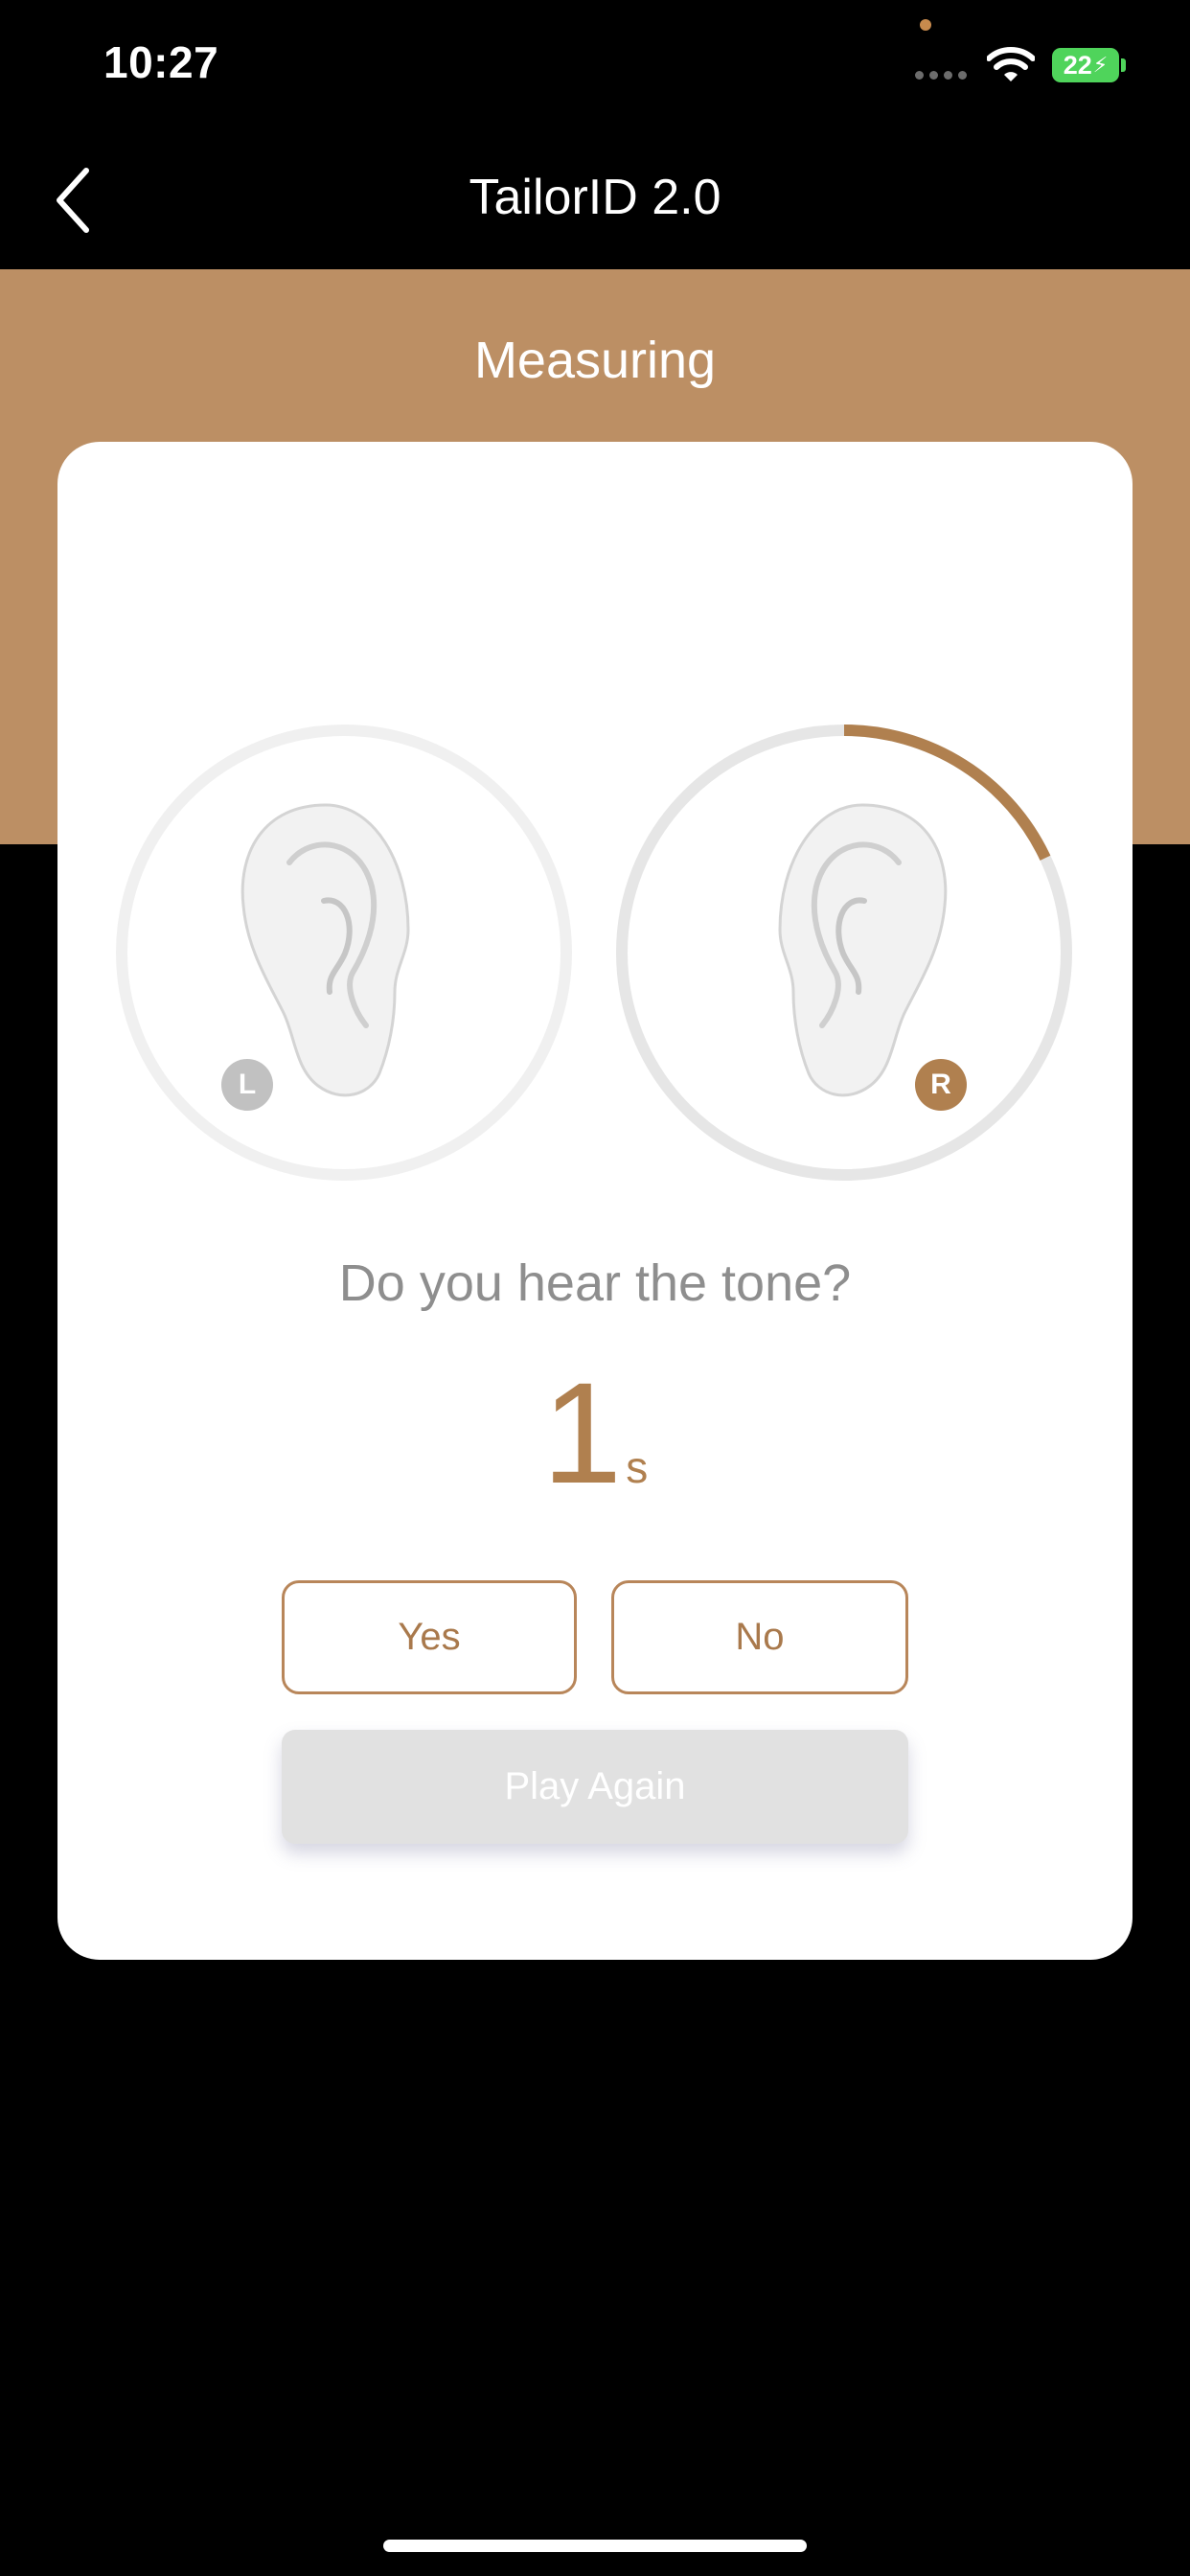  What do you see at coordinates (844, 952) in the screenshot?
I see `right-ear-progress-ring` at bounding box center [844, 952].